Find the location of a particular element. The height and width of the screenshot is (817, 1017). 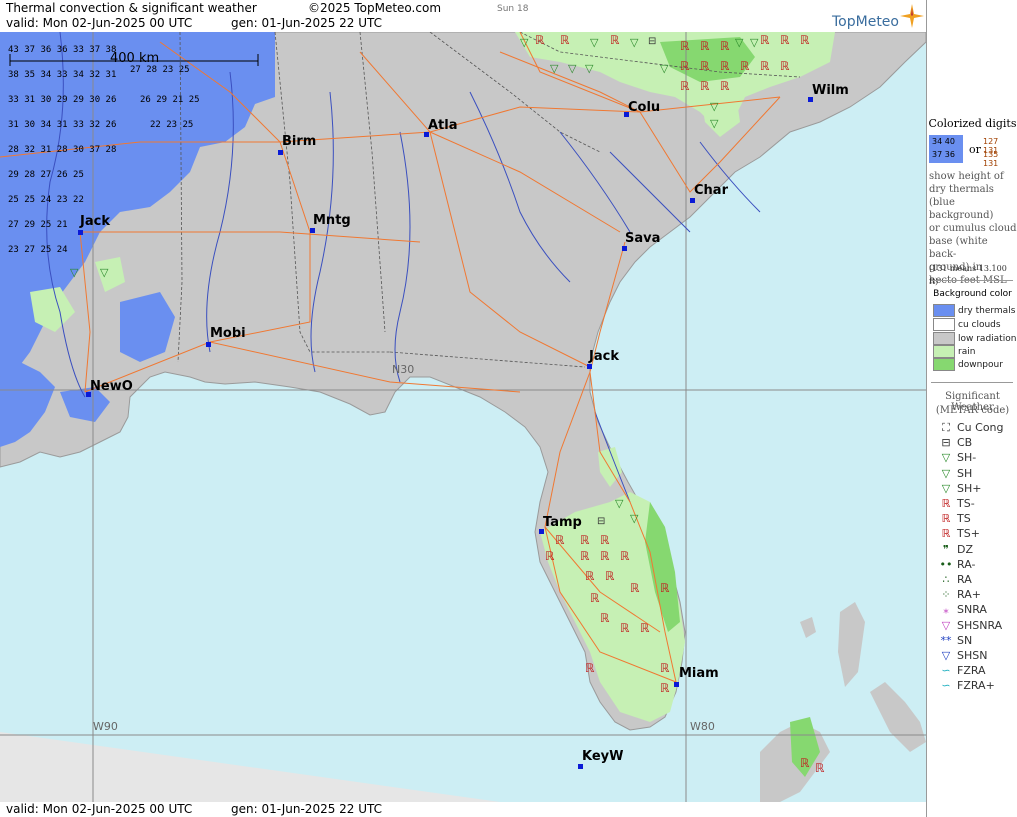

wx-item-shminus: ▽ SH- is located at coordinates (957, 457).